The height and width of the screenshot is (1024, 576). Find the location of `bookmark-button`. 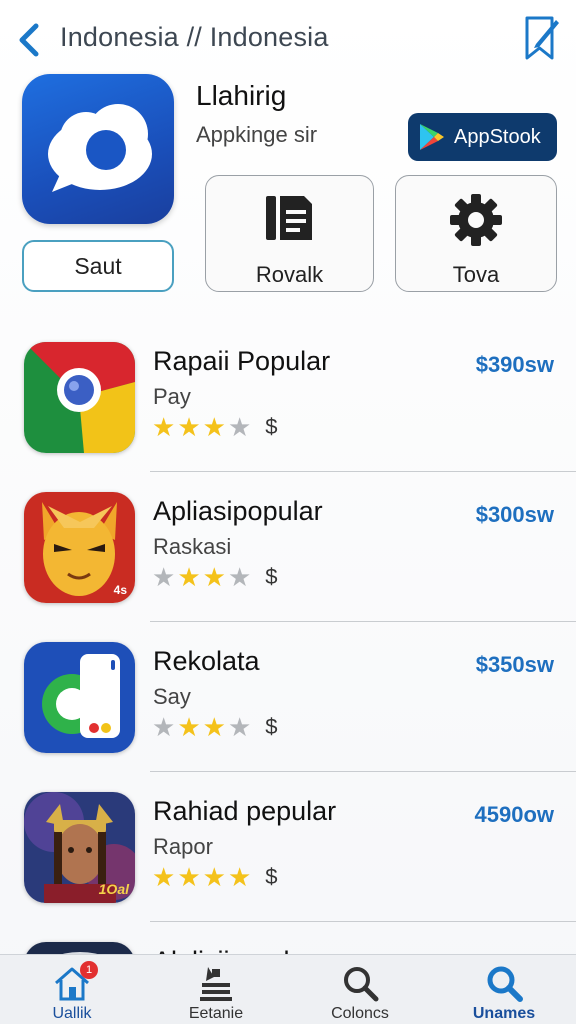

bookmark-button is located at coordinates (542, 38).